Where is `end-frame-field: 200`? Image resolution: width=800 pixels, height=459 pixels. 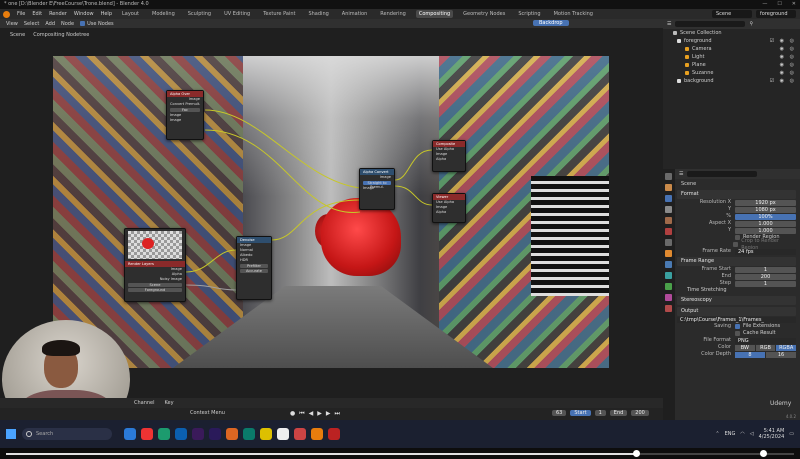 end-frame-field: 200 is located at coordinates (640, 413).